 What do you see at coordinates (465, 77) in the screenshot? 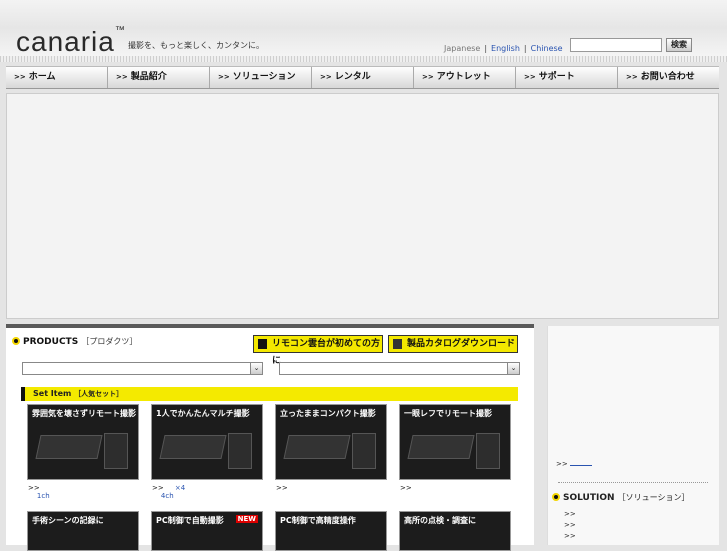
I see `nav-outlet: >> アウトレット` at bounding box center [465, 77].